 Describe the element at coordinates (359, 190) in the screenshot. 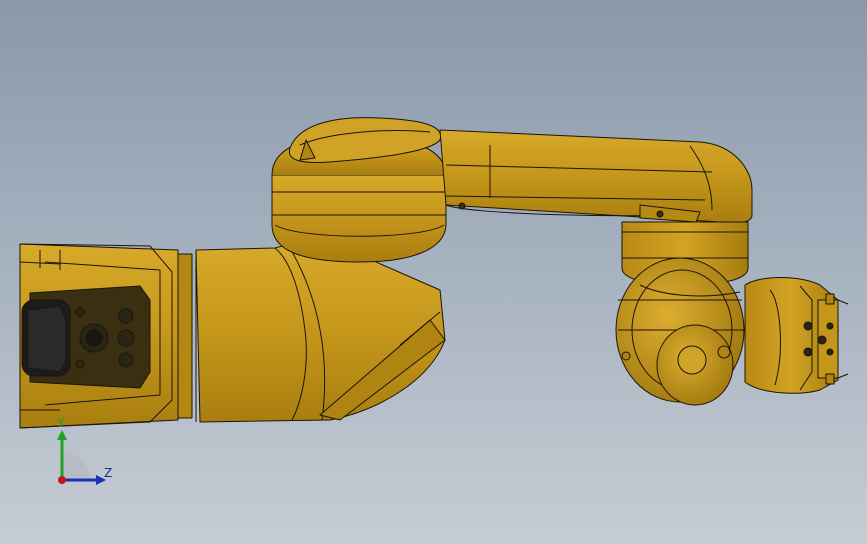

I see `shoulder-joint` at that location.